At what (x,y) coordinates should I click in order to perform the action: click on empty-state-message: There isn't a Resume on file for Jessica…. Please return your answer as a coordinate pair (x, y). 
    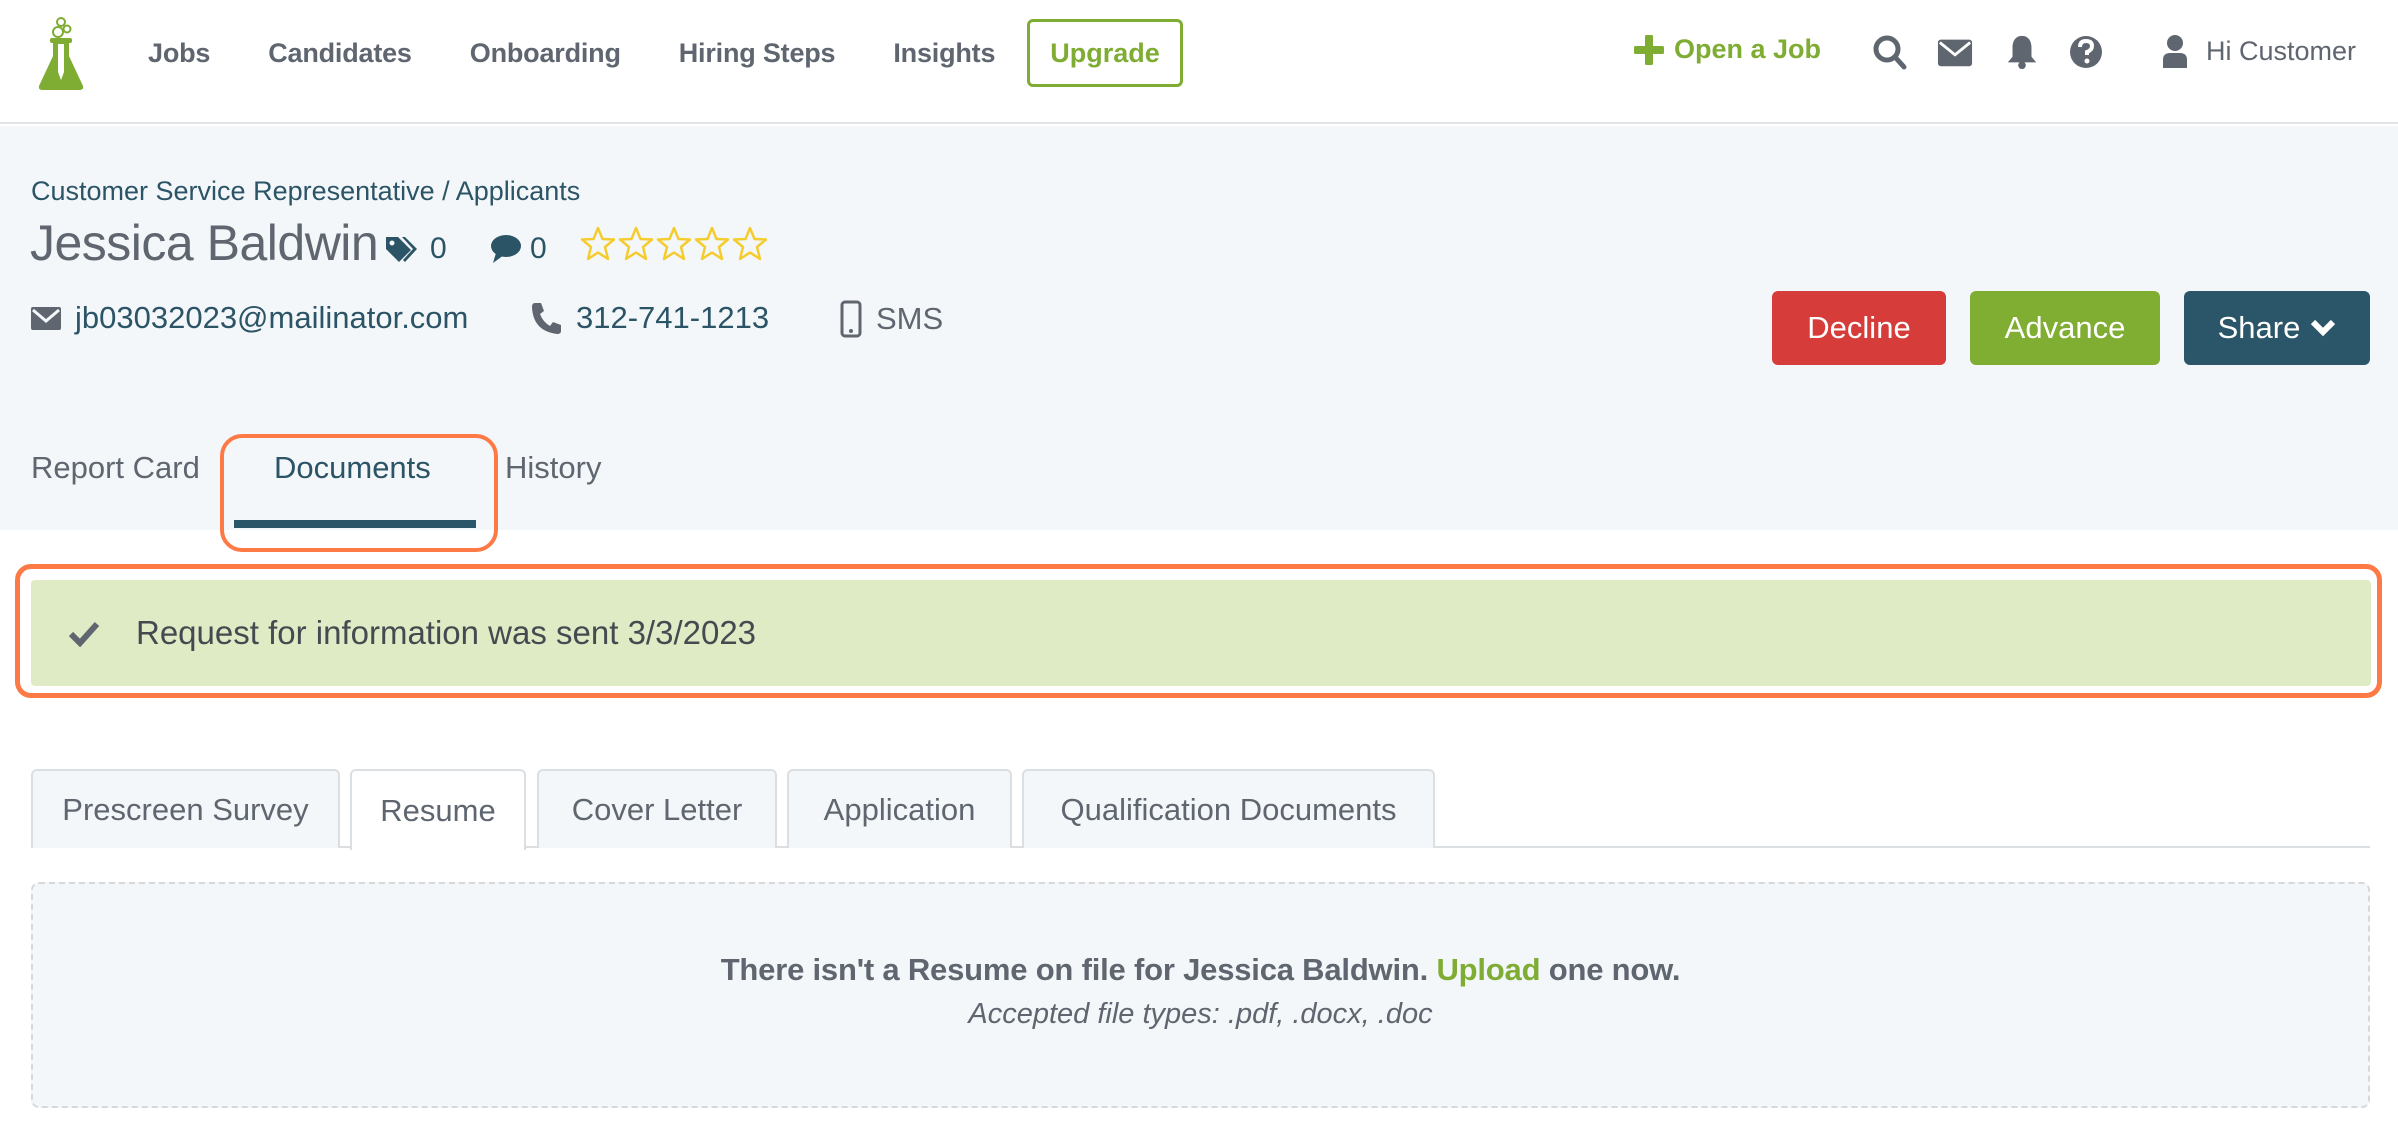
    Looking at the image, I should click on (1200, 970).